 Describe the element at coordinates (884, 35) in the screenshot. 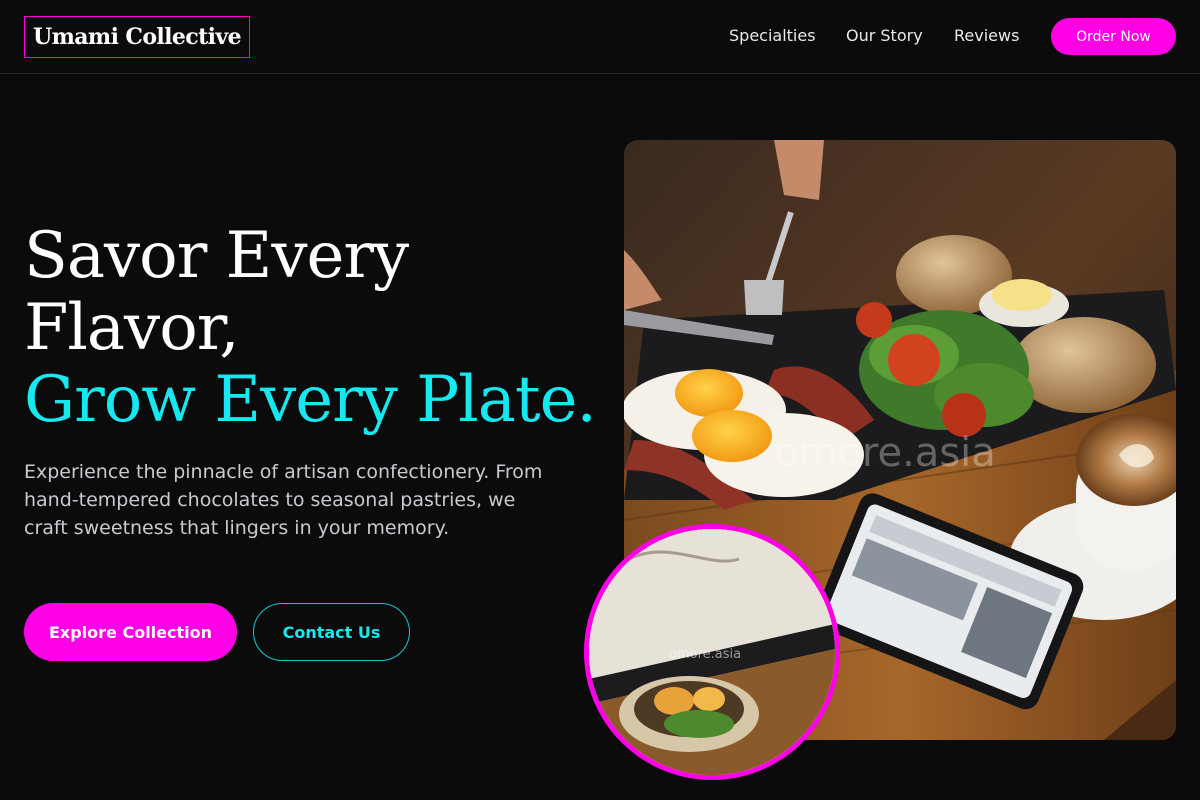

I see `nav-link-our-story: Our Story` at that location.